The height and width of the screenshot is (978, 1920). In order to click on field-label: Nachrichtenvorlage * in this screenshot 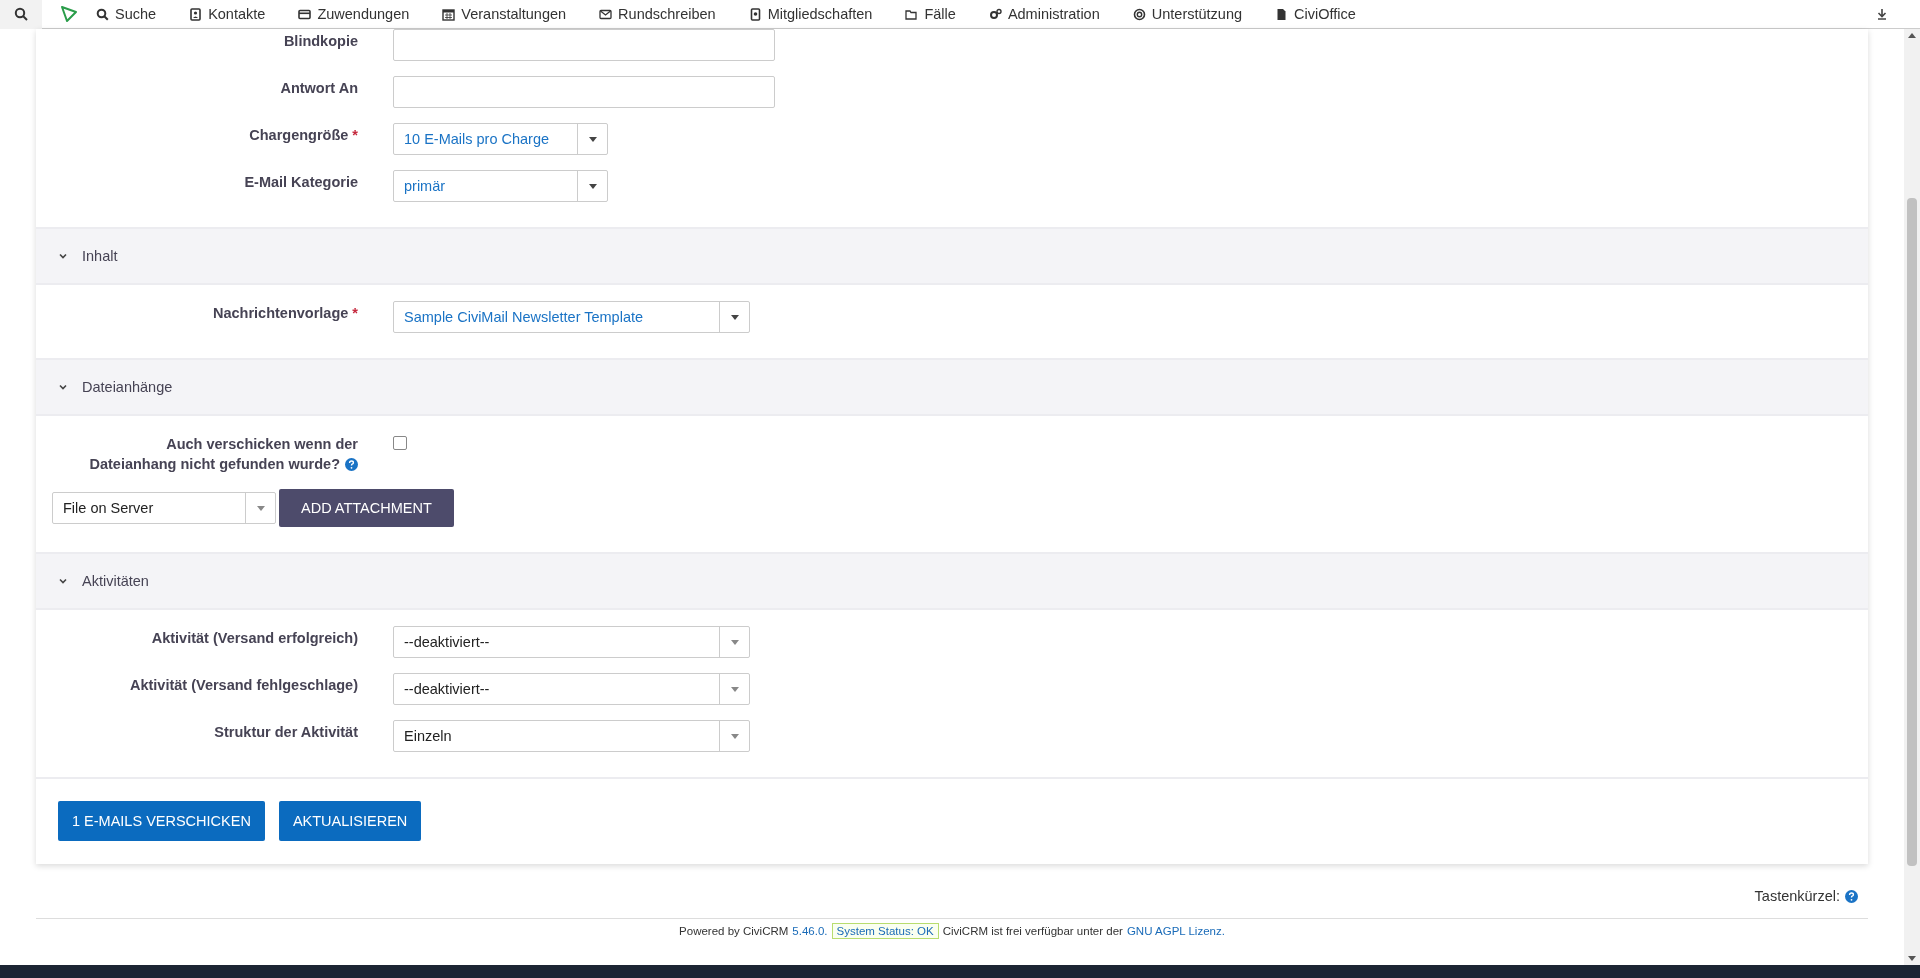, I will do `click(284, 313)`.